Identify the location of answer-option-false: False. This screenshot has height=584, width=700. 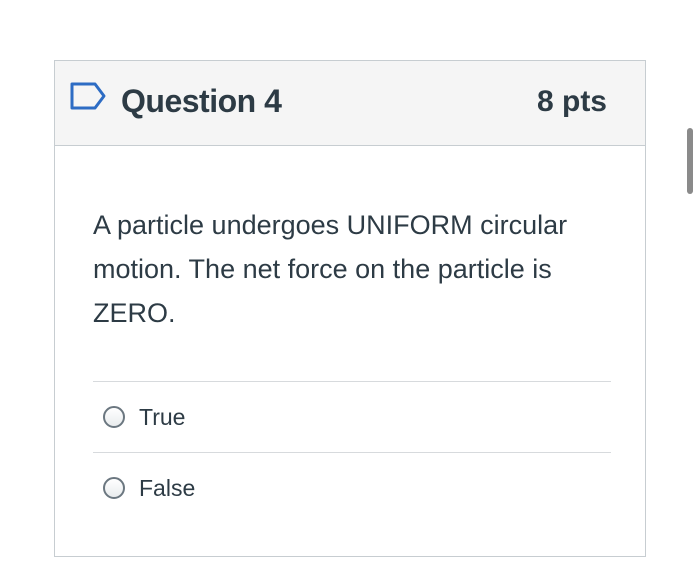
(352, 487).